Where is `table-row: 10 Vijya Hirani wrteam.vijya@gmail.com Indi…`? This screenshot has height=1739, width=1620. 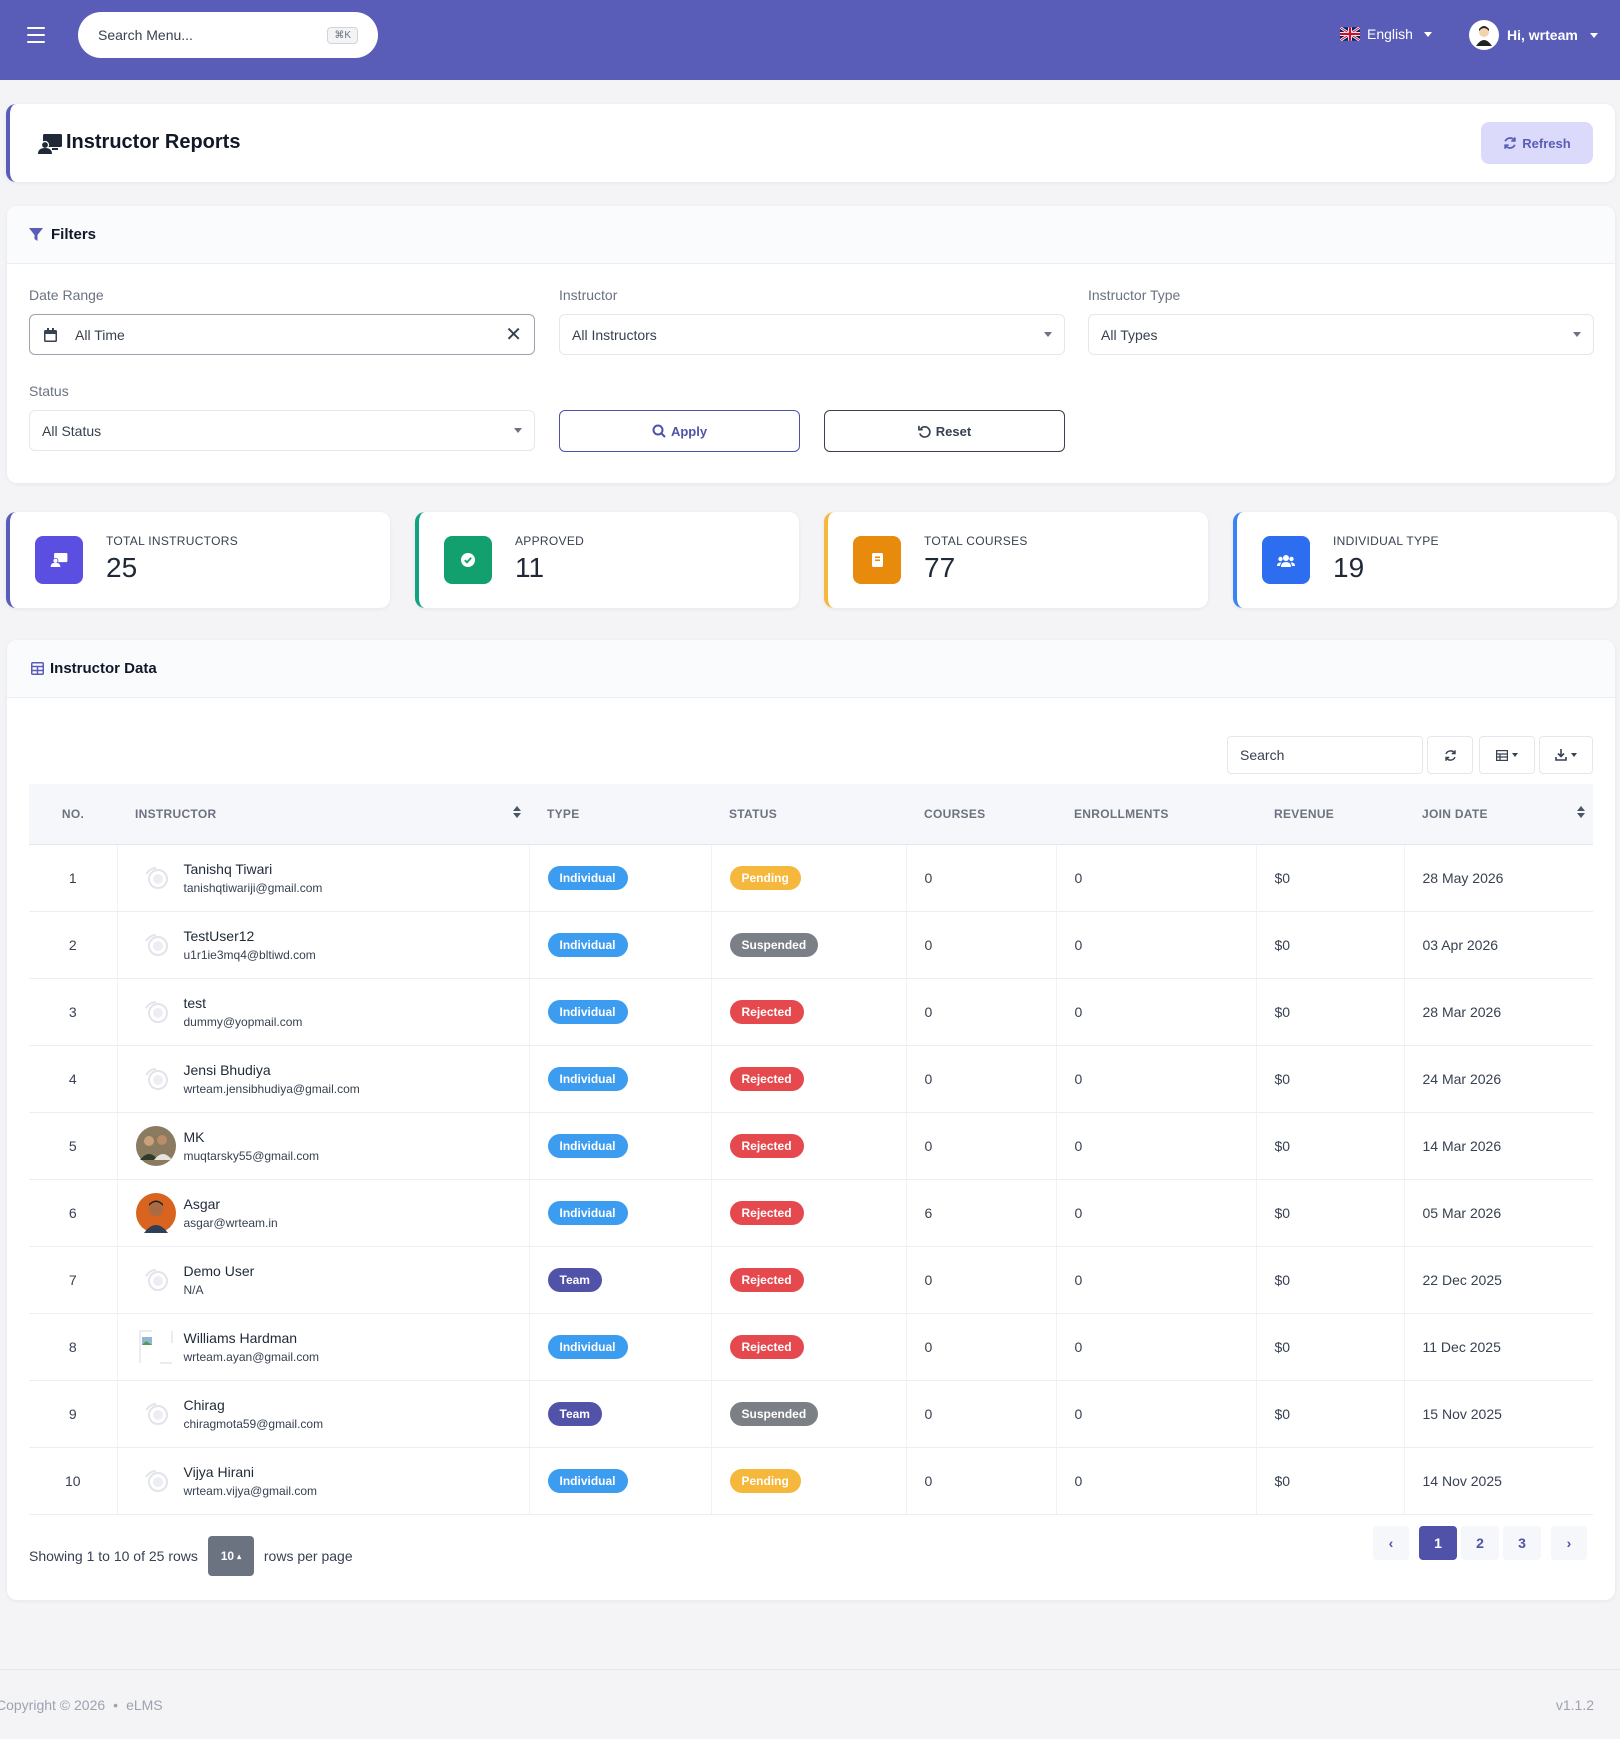 table-row: 10 Vijya Hirani wrteam.vijya@gmail.com Indi… is located at coordinates (811, 1481).